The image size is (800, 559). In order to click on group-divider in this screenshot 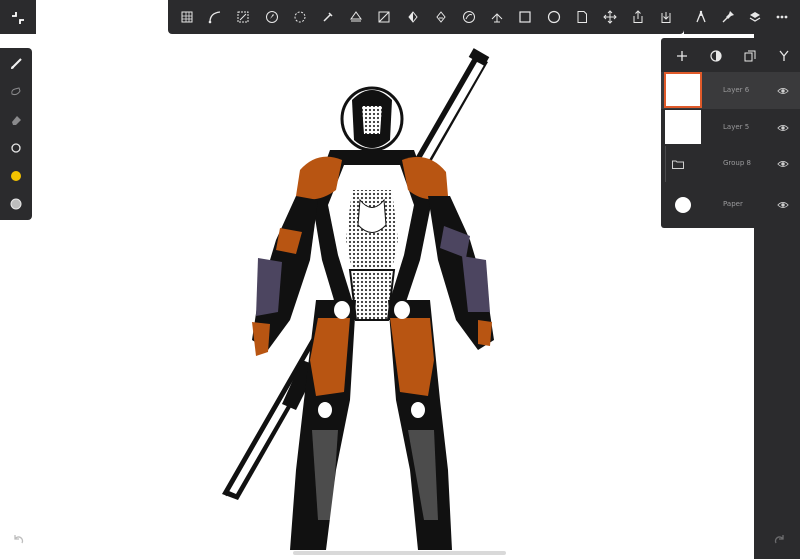, I will do `click(665, 164)`.